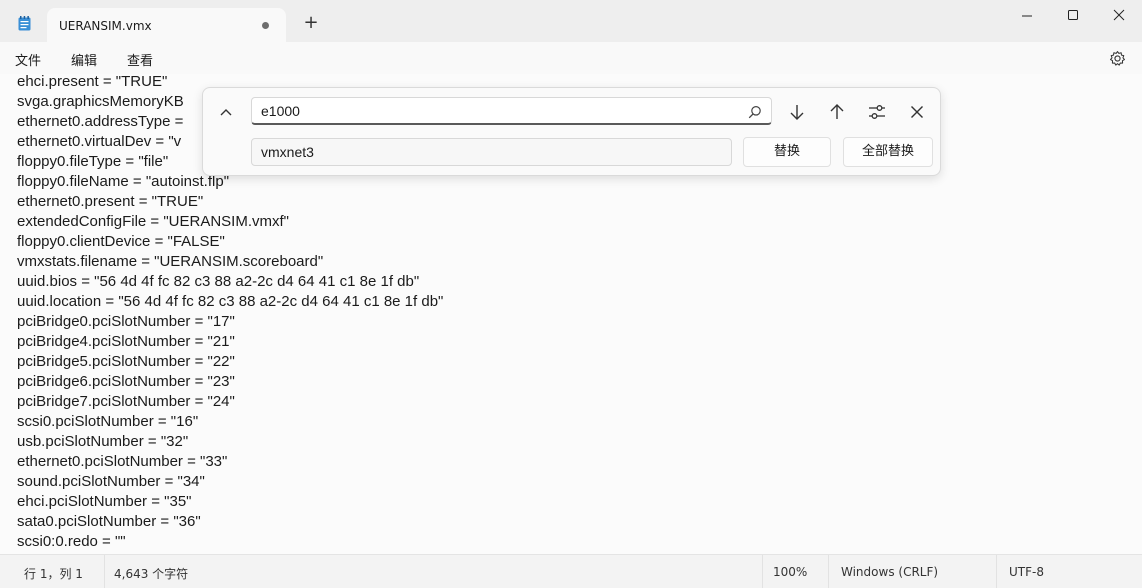 The image size is (1142, 588). I want to click on text-line: extendedConfigFile = "UERANSIM.vmxf", so click(153, 221).